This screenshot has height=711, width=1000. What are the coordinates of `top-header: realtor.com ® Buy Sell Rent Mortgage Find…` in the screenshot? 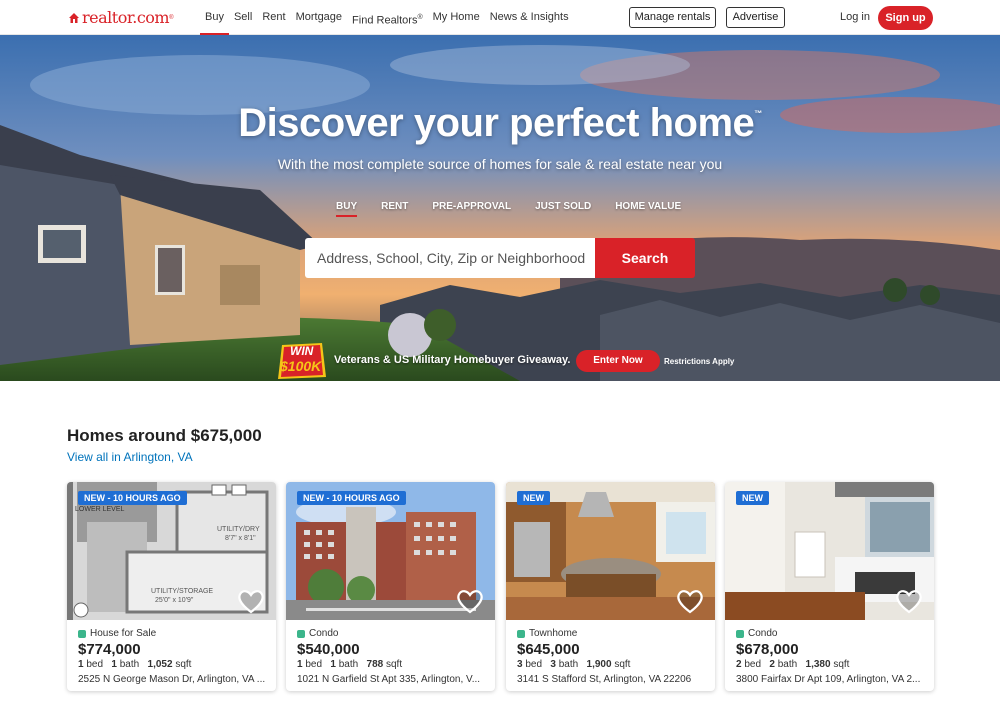 It's located at (500, 17).